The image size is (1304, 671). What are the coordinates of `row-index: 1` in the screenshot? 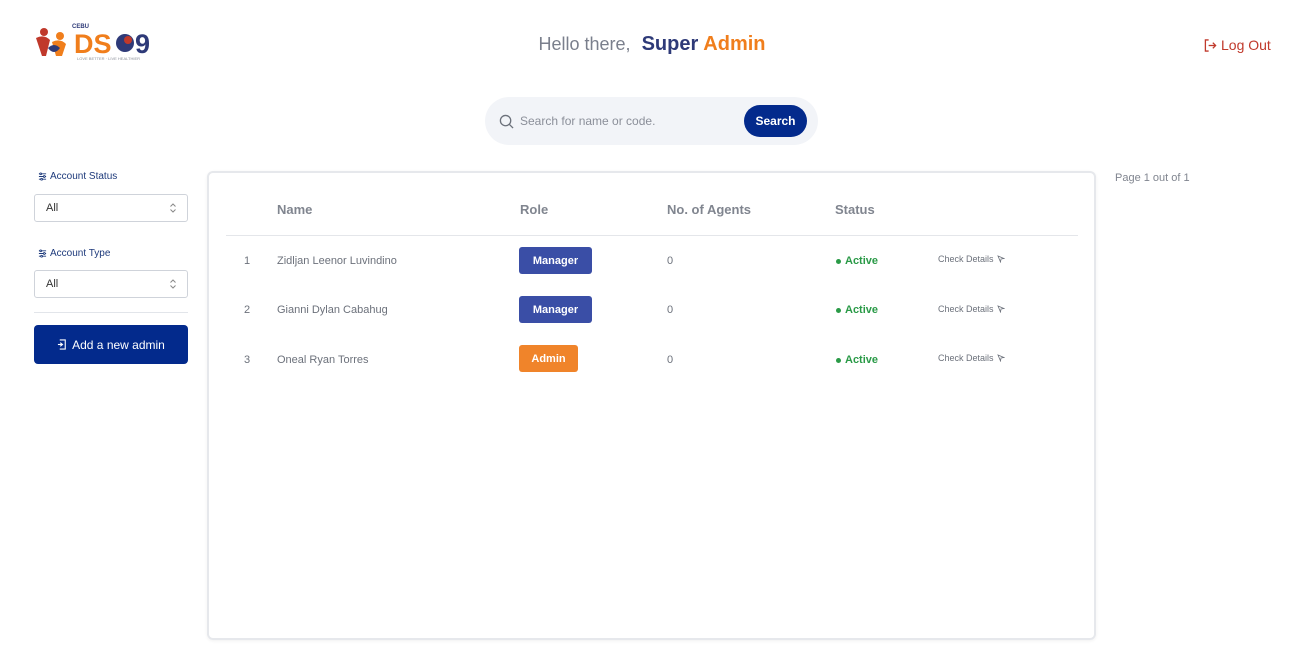 It's located at (247, 261).